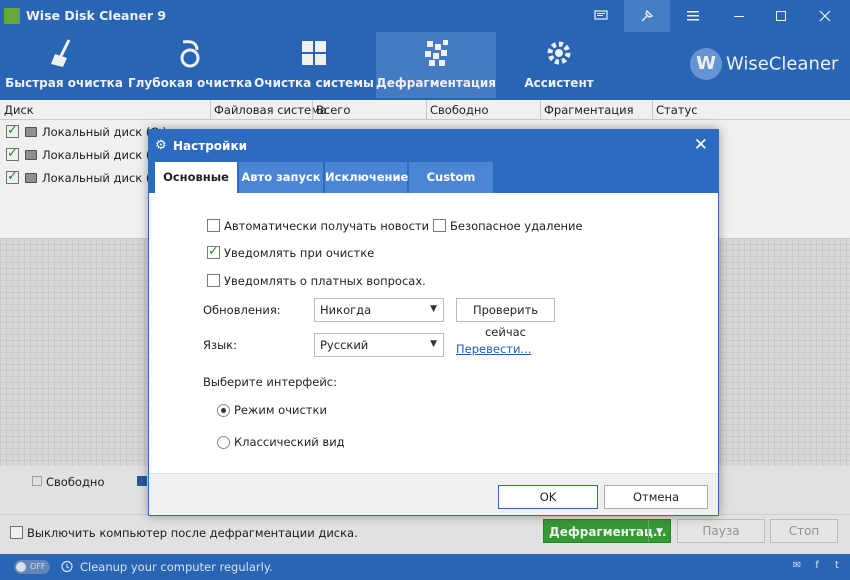 This screenshot has width=850, height=580. Describe the element at coordinates (344, 345) in the screenshot. I see `language-value: Русский` at that location.